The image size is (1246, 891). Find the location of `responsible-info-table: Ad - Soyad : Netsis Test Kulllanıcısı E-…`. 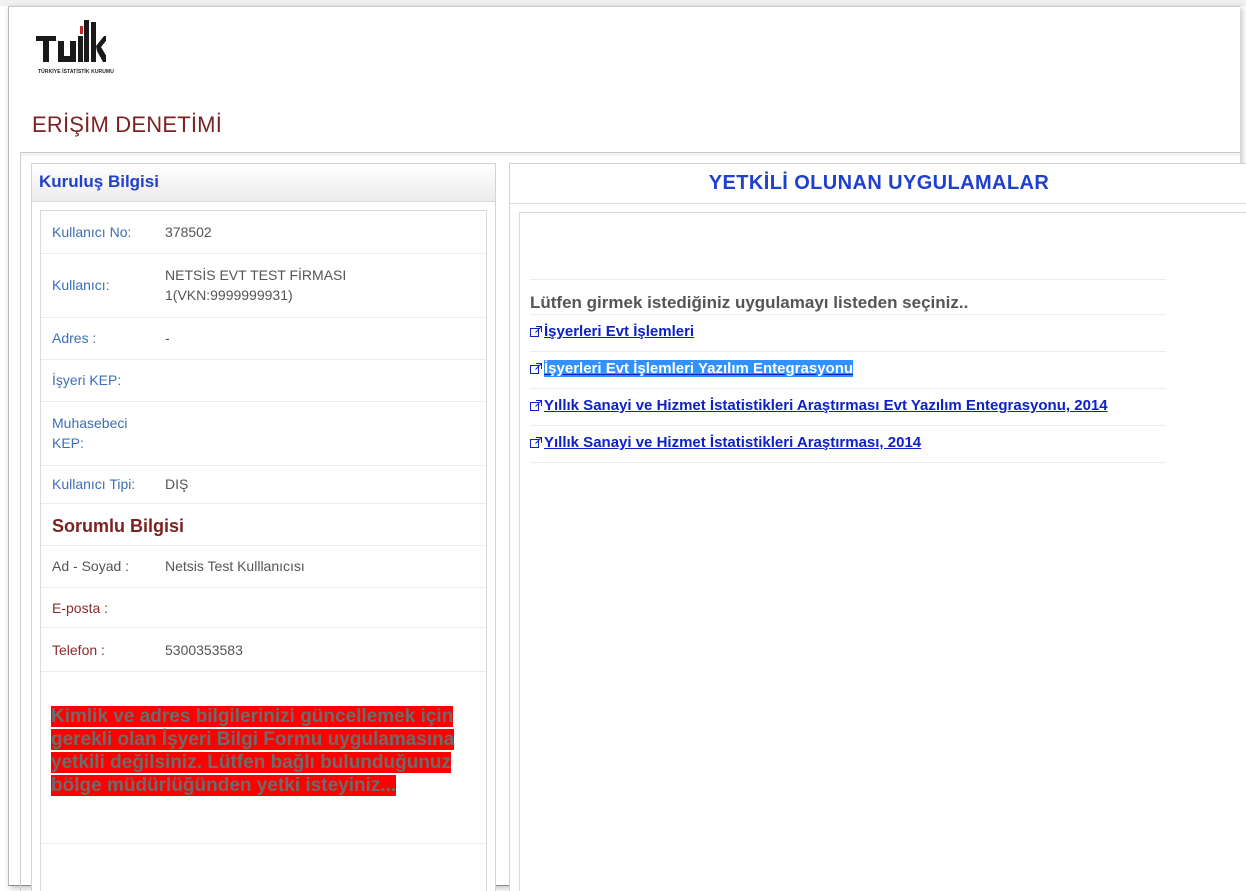

responsible-info-table: Ad - Soyad : Netsis Test Kulllanıcısı E-… is located at coordinates (263, 608).